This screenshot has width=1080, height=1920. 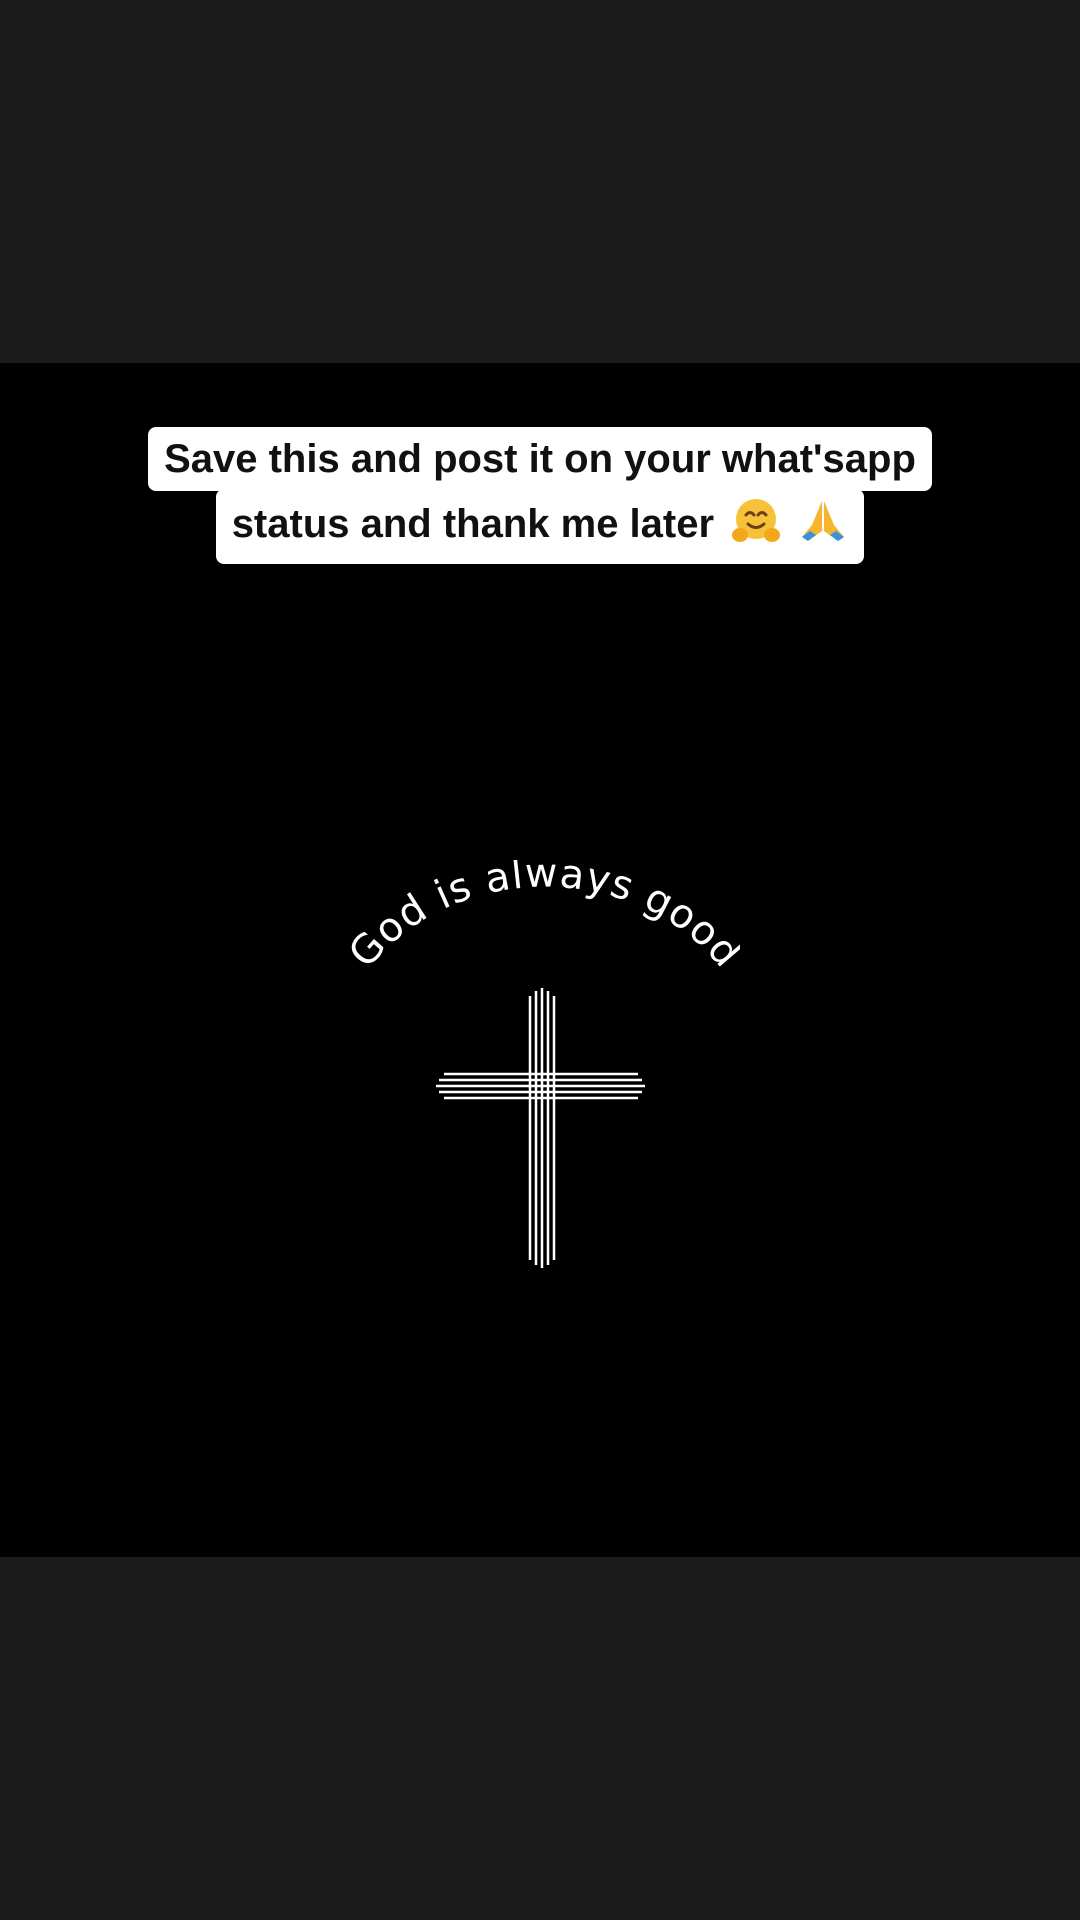 I want to click on folded-hands-icon, so click(x=823, y=526).